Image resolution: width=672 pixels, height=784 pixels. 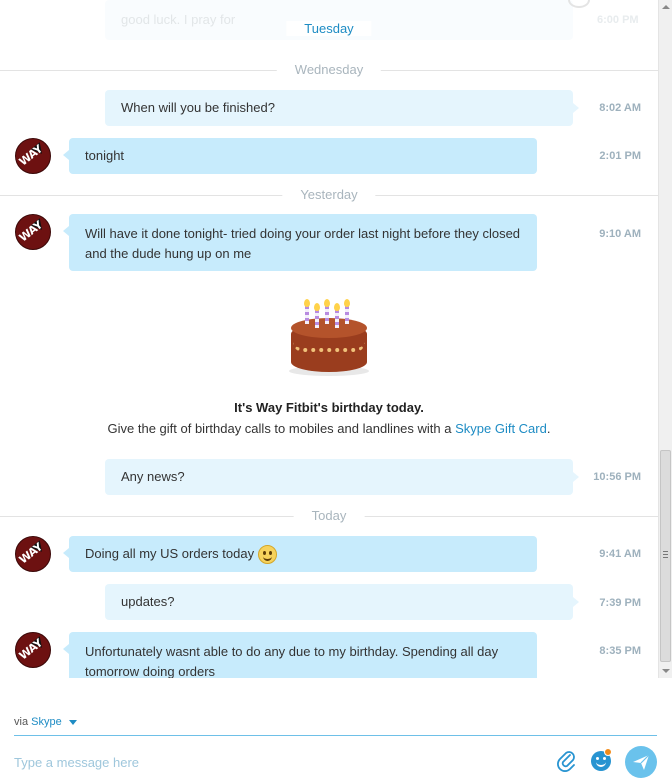 I want to click on grip-icon, so click(x=665, y=554).